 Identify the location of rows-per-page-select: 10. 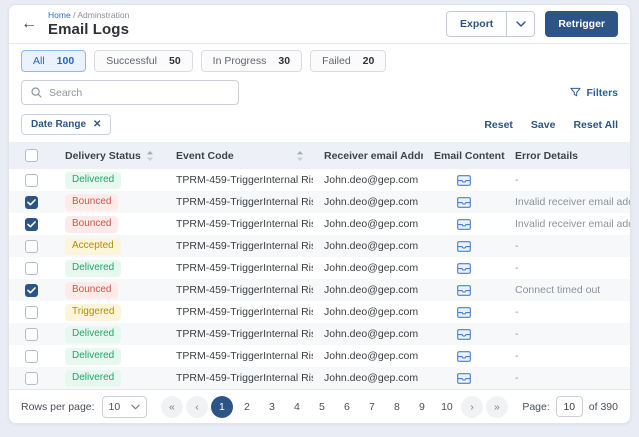
(124, 406).